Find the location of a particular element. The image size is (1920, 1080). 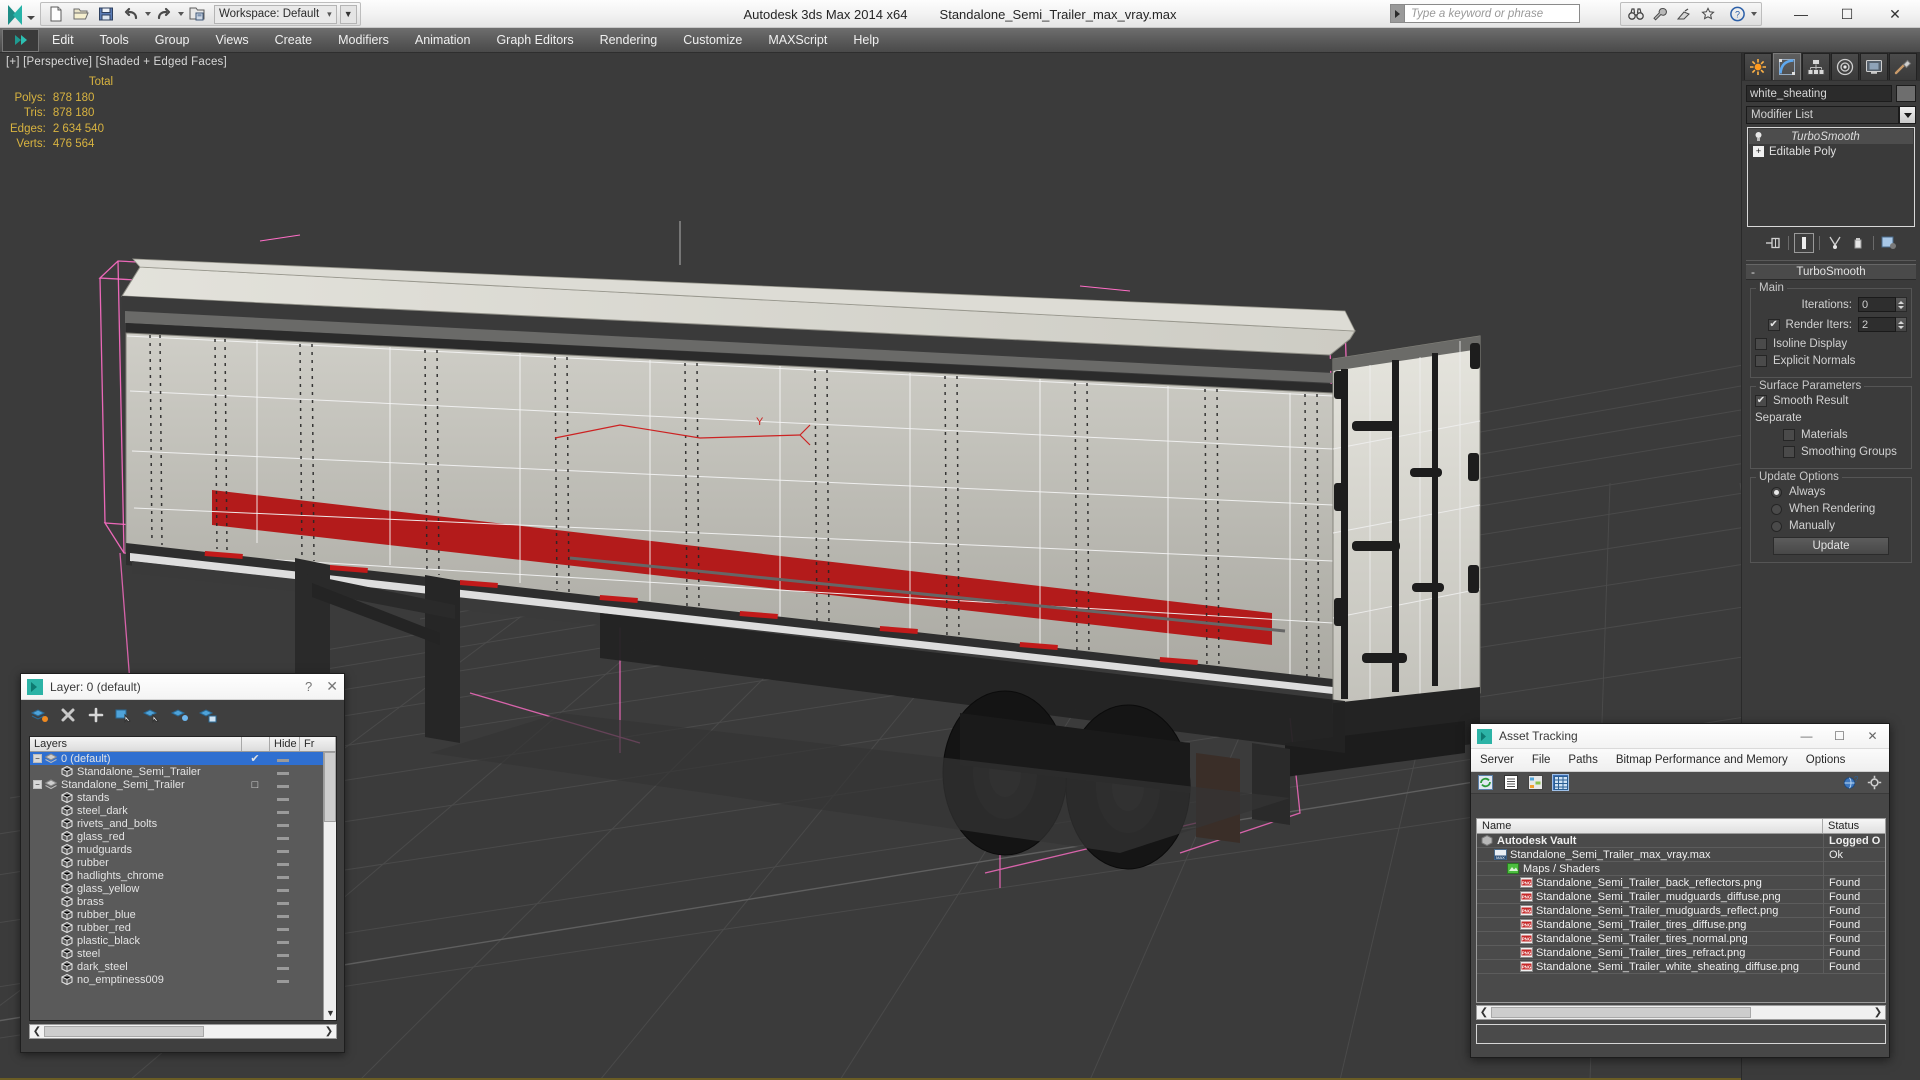

object-color-swatch is located at coordinates (1906, 93).